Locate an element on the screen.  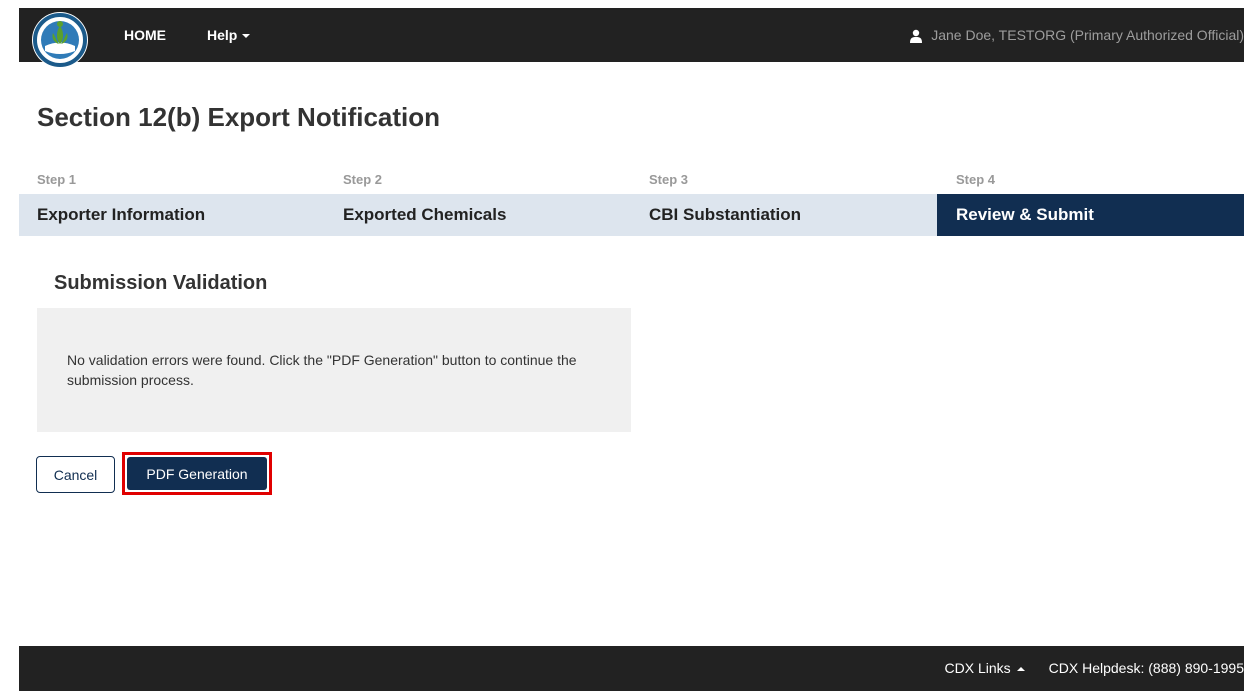
step-cbi-substantiation: CBI Substantiation is located at coordinates (725, 215).